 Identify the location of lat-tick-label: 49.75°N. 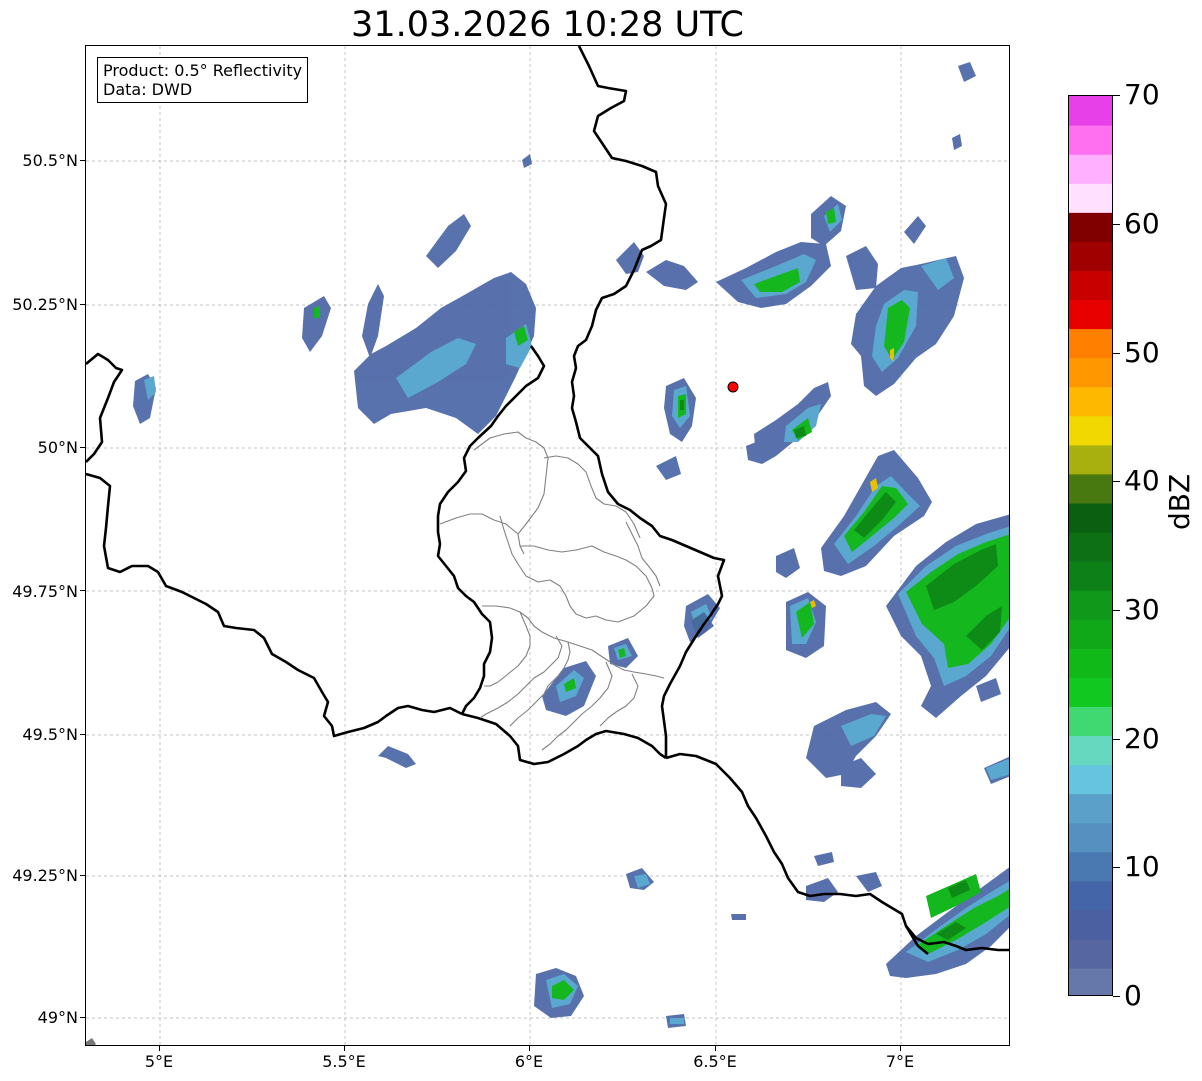
(45, 591).